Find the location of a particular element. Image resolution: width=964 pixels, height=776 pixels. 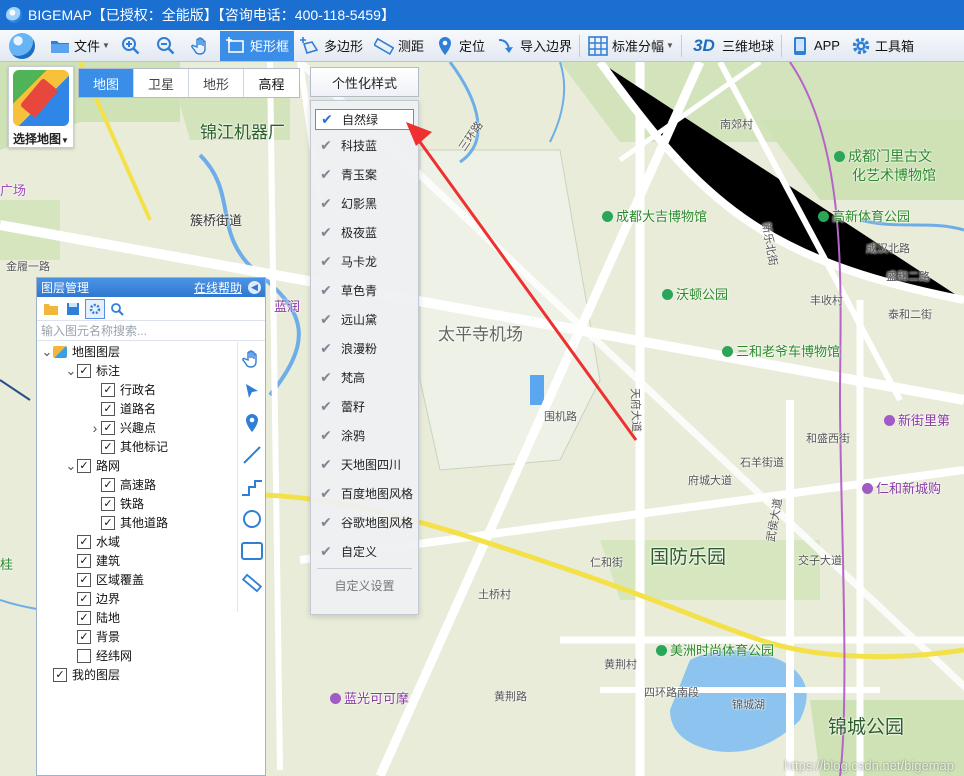

rectangle-select-button: 矩形框 is located at coordinates (256, 45).